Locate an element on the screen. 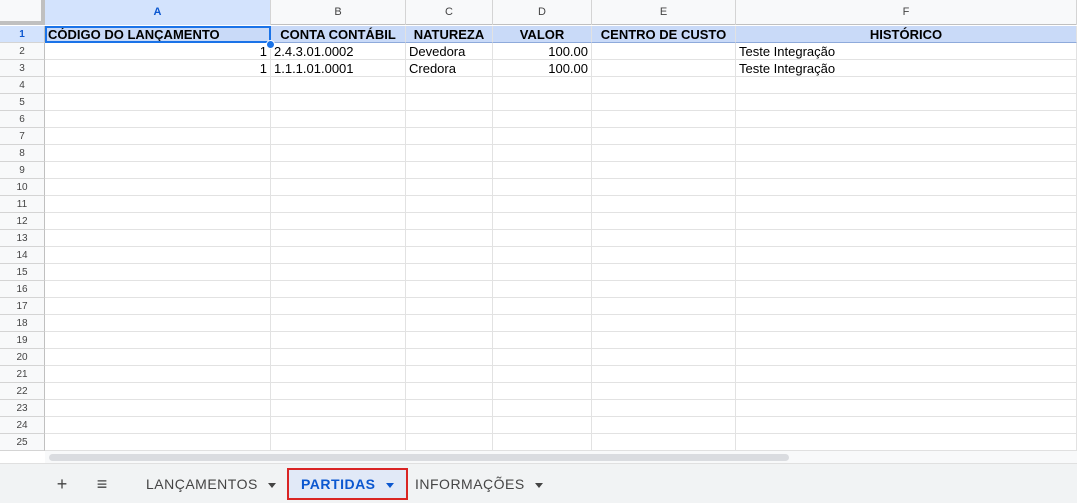  data-cell: 100.00 is located at coordinates (542, 68).